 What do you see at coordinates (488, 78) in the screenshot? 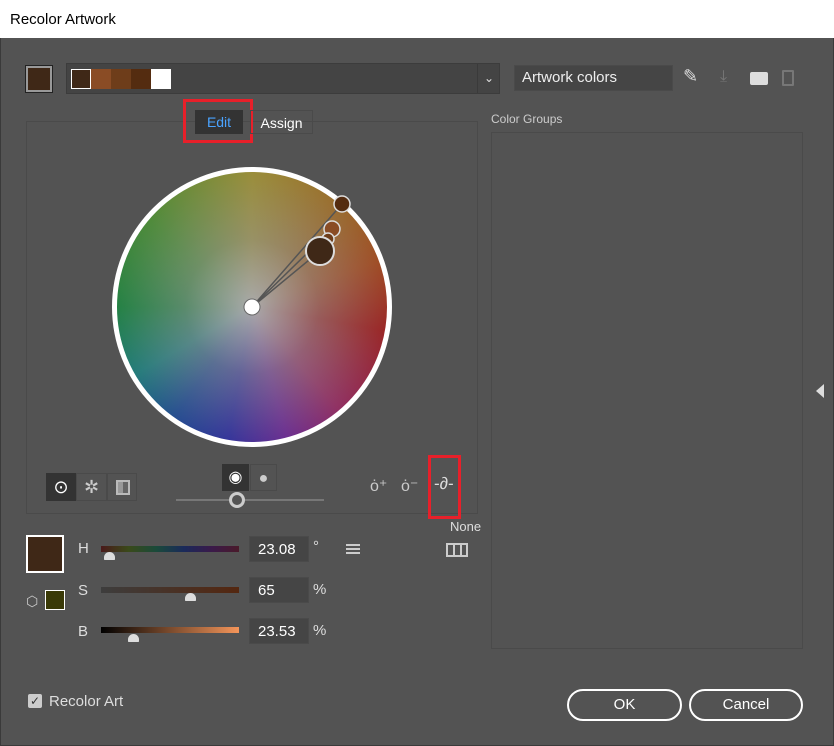
I see `chevron-down-icon: ⌄` at bounding box center [488, 78].